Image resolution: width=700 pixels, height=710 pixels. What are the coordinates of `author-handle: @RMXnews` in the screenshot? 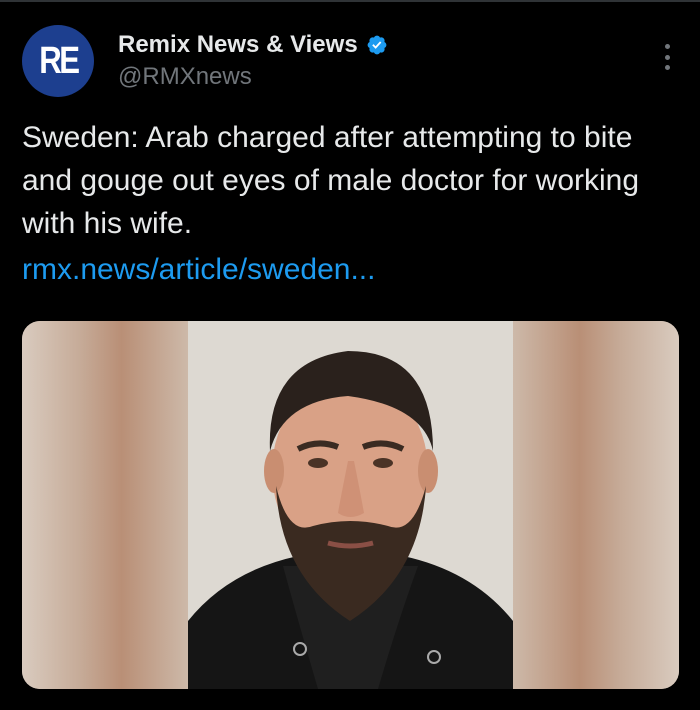 It's located at (185, 77).